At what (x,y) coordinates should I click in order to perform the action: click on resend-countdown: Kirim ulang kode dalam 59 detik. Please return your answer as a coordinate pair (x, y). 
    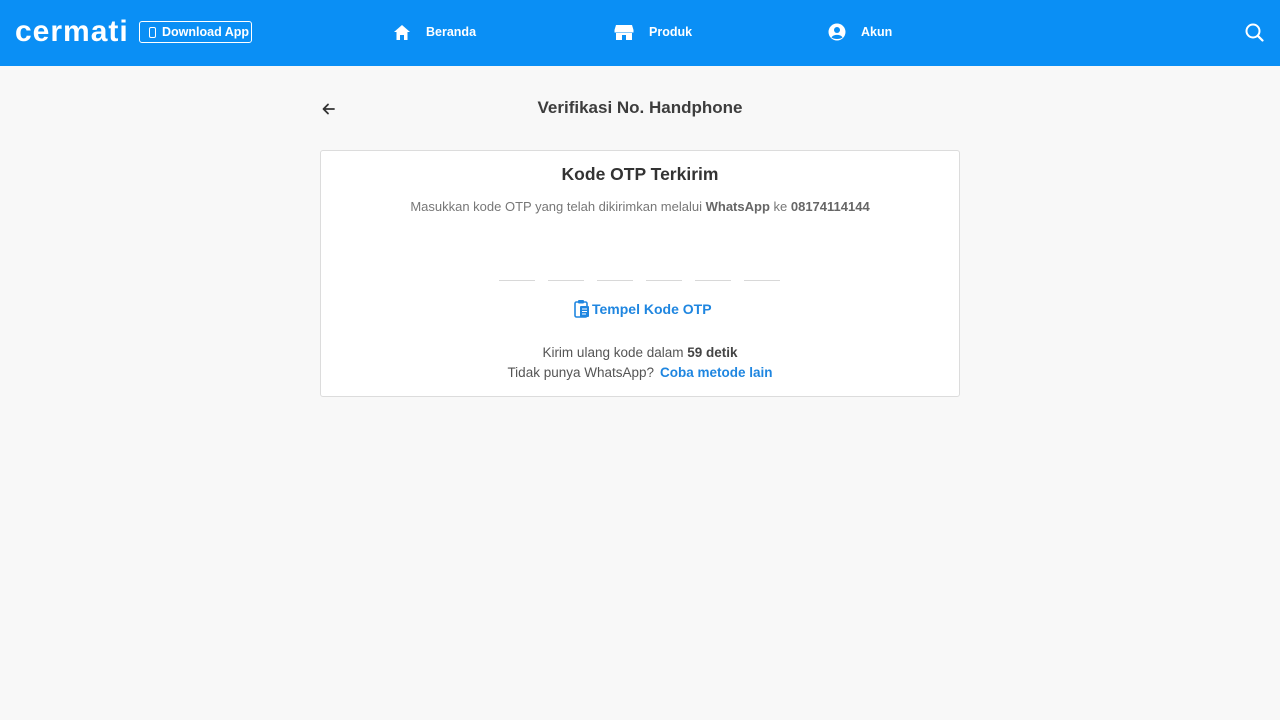
    Looking at the image, I should click on (640, 353).